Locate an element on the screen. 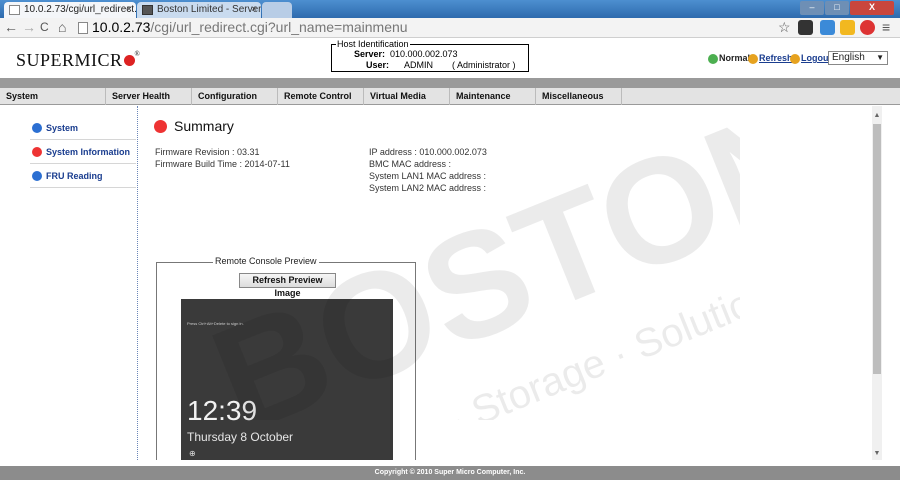 The height and width of the screenshot is (480, 900). lan2-mac-address: System LAN2 MAC address : is located at coordinates (428, 188).